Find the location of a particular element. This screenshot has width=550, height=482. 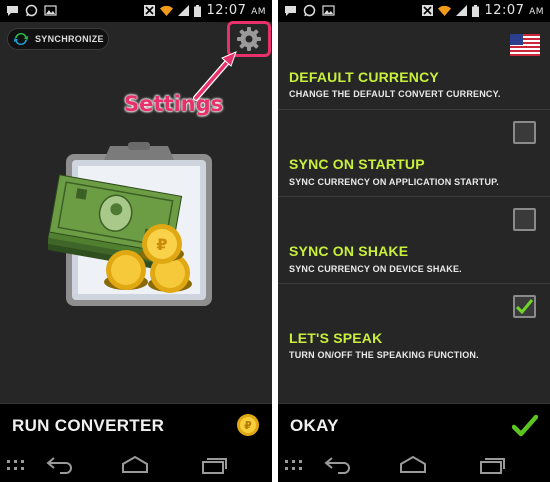

setting-description: TURN ON/OFF THE SPEAKING FUNCTION. is located at coordinates (384, 355).